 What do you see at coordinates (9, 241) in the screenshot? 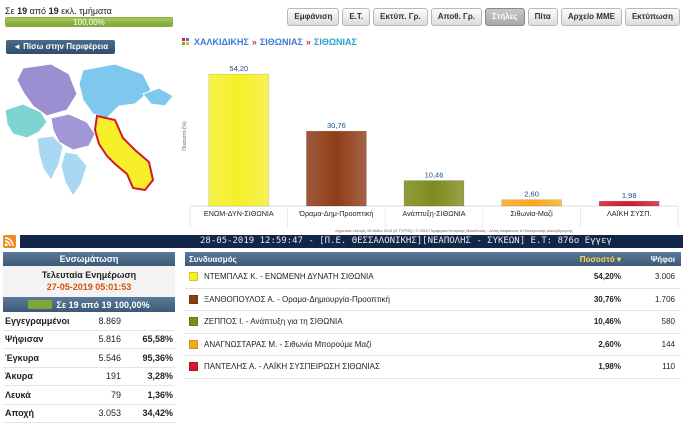
I see `rss-icon` at bounding box center [9, 241].